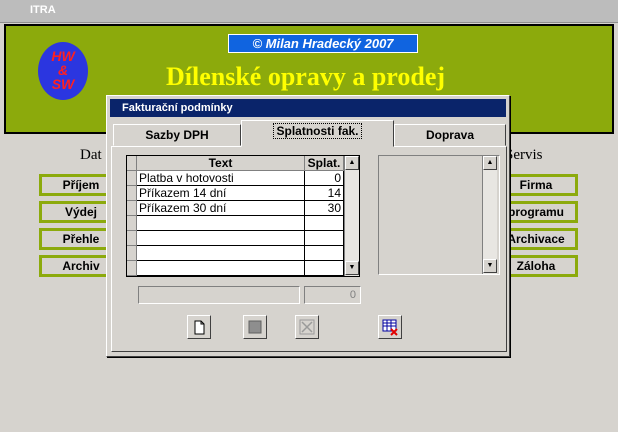 This screenshot has width=618, height=432. What do you see at coordinates (489, 215) in the screenshot?
I see `memo-scrollbar: ▲ ▼` at bounding box center [489, 215].